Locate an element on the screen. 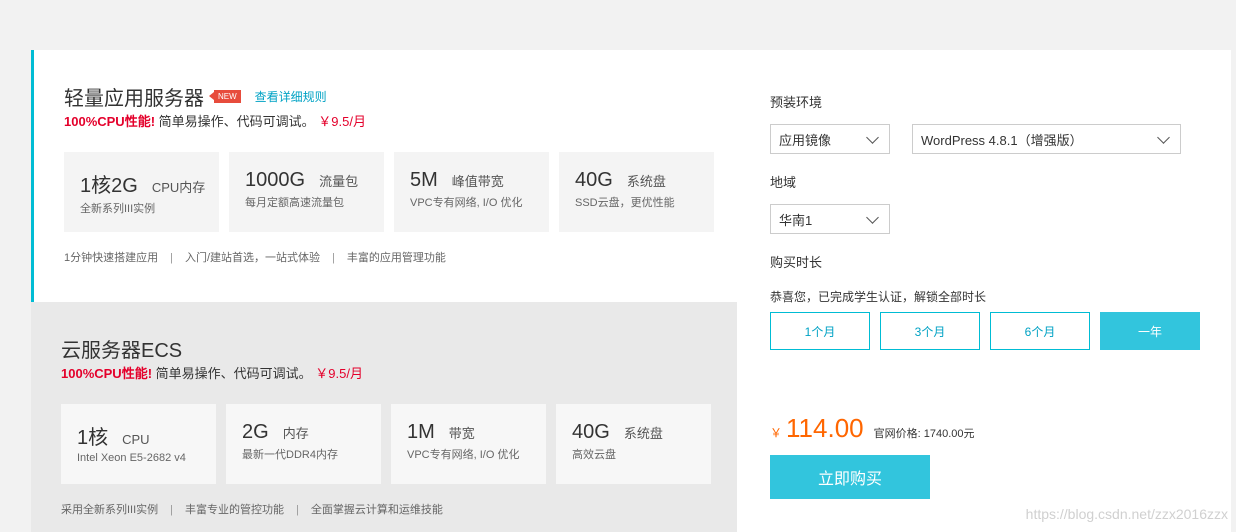 Image resolution: width=1236 pixels, height=532 pixels. duration-1-month: 1个月 is located at coordinates (820, 331).